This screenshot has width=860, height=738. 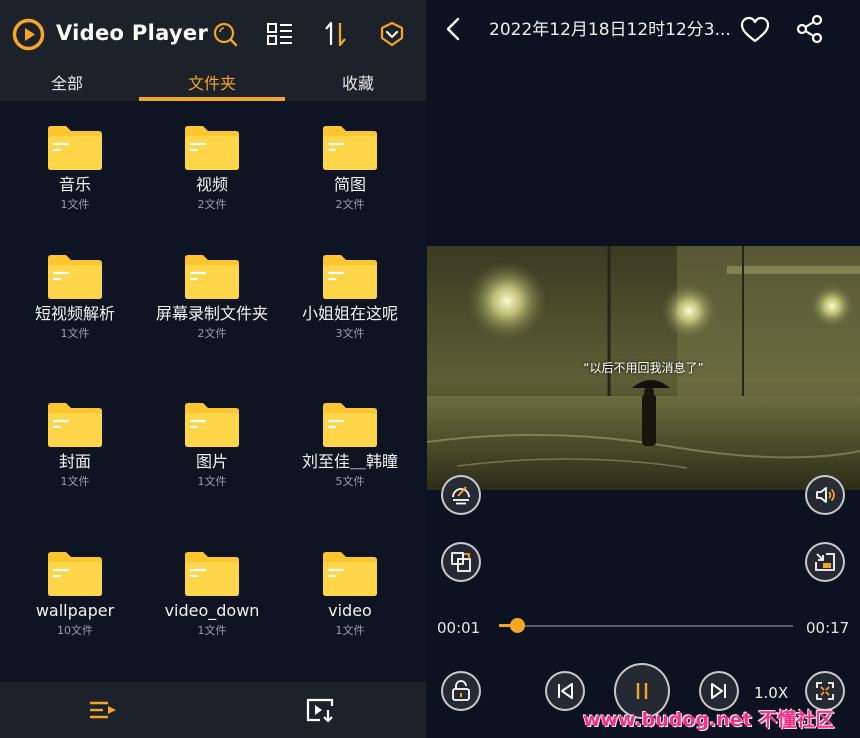 I want to click on folder-file-count: 3文件, so click(x=350, y=333).